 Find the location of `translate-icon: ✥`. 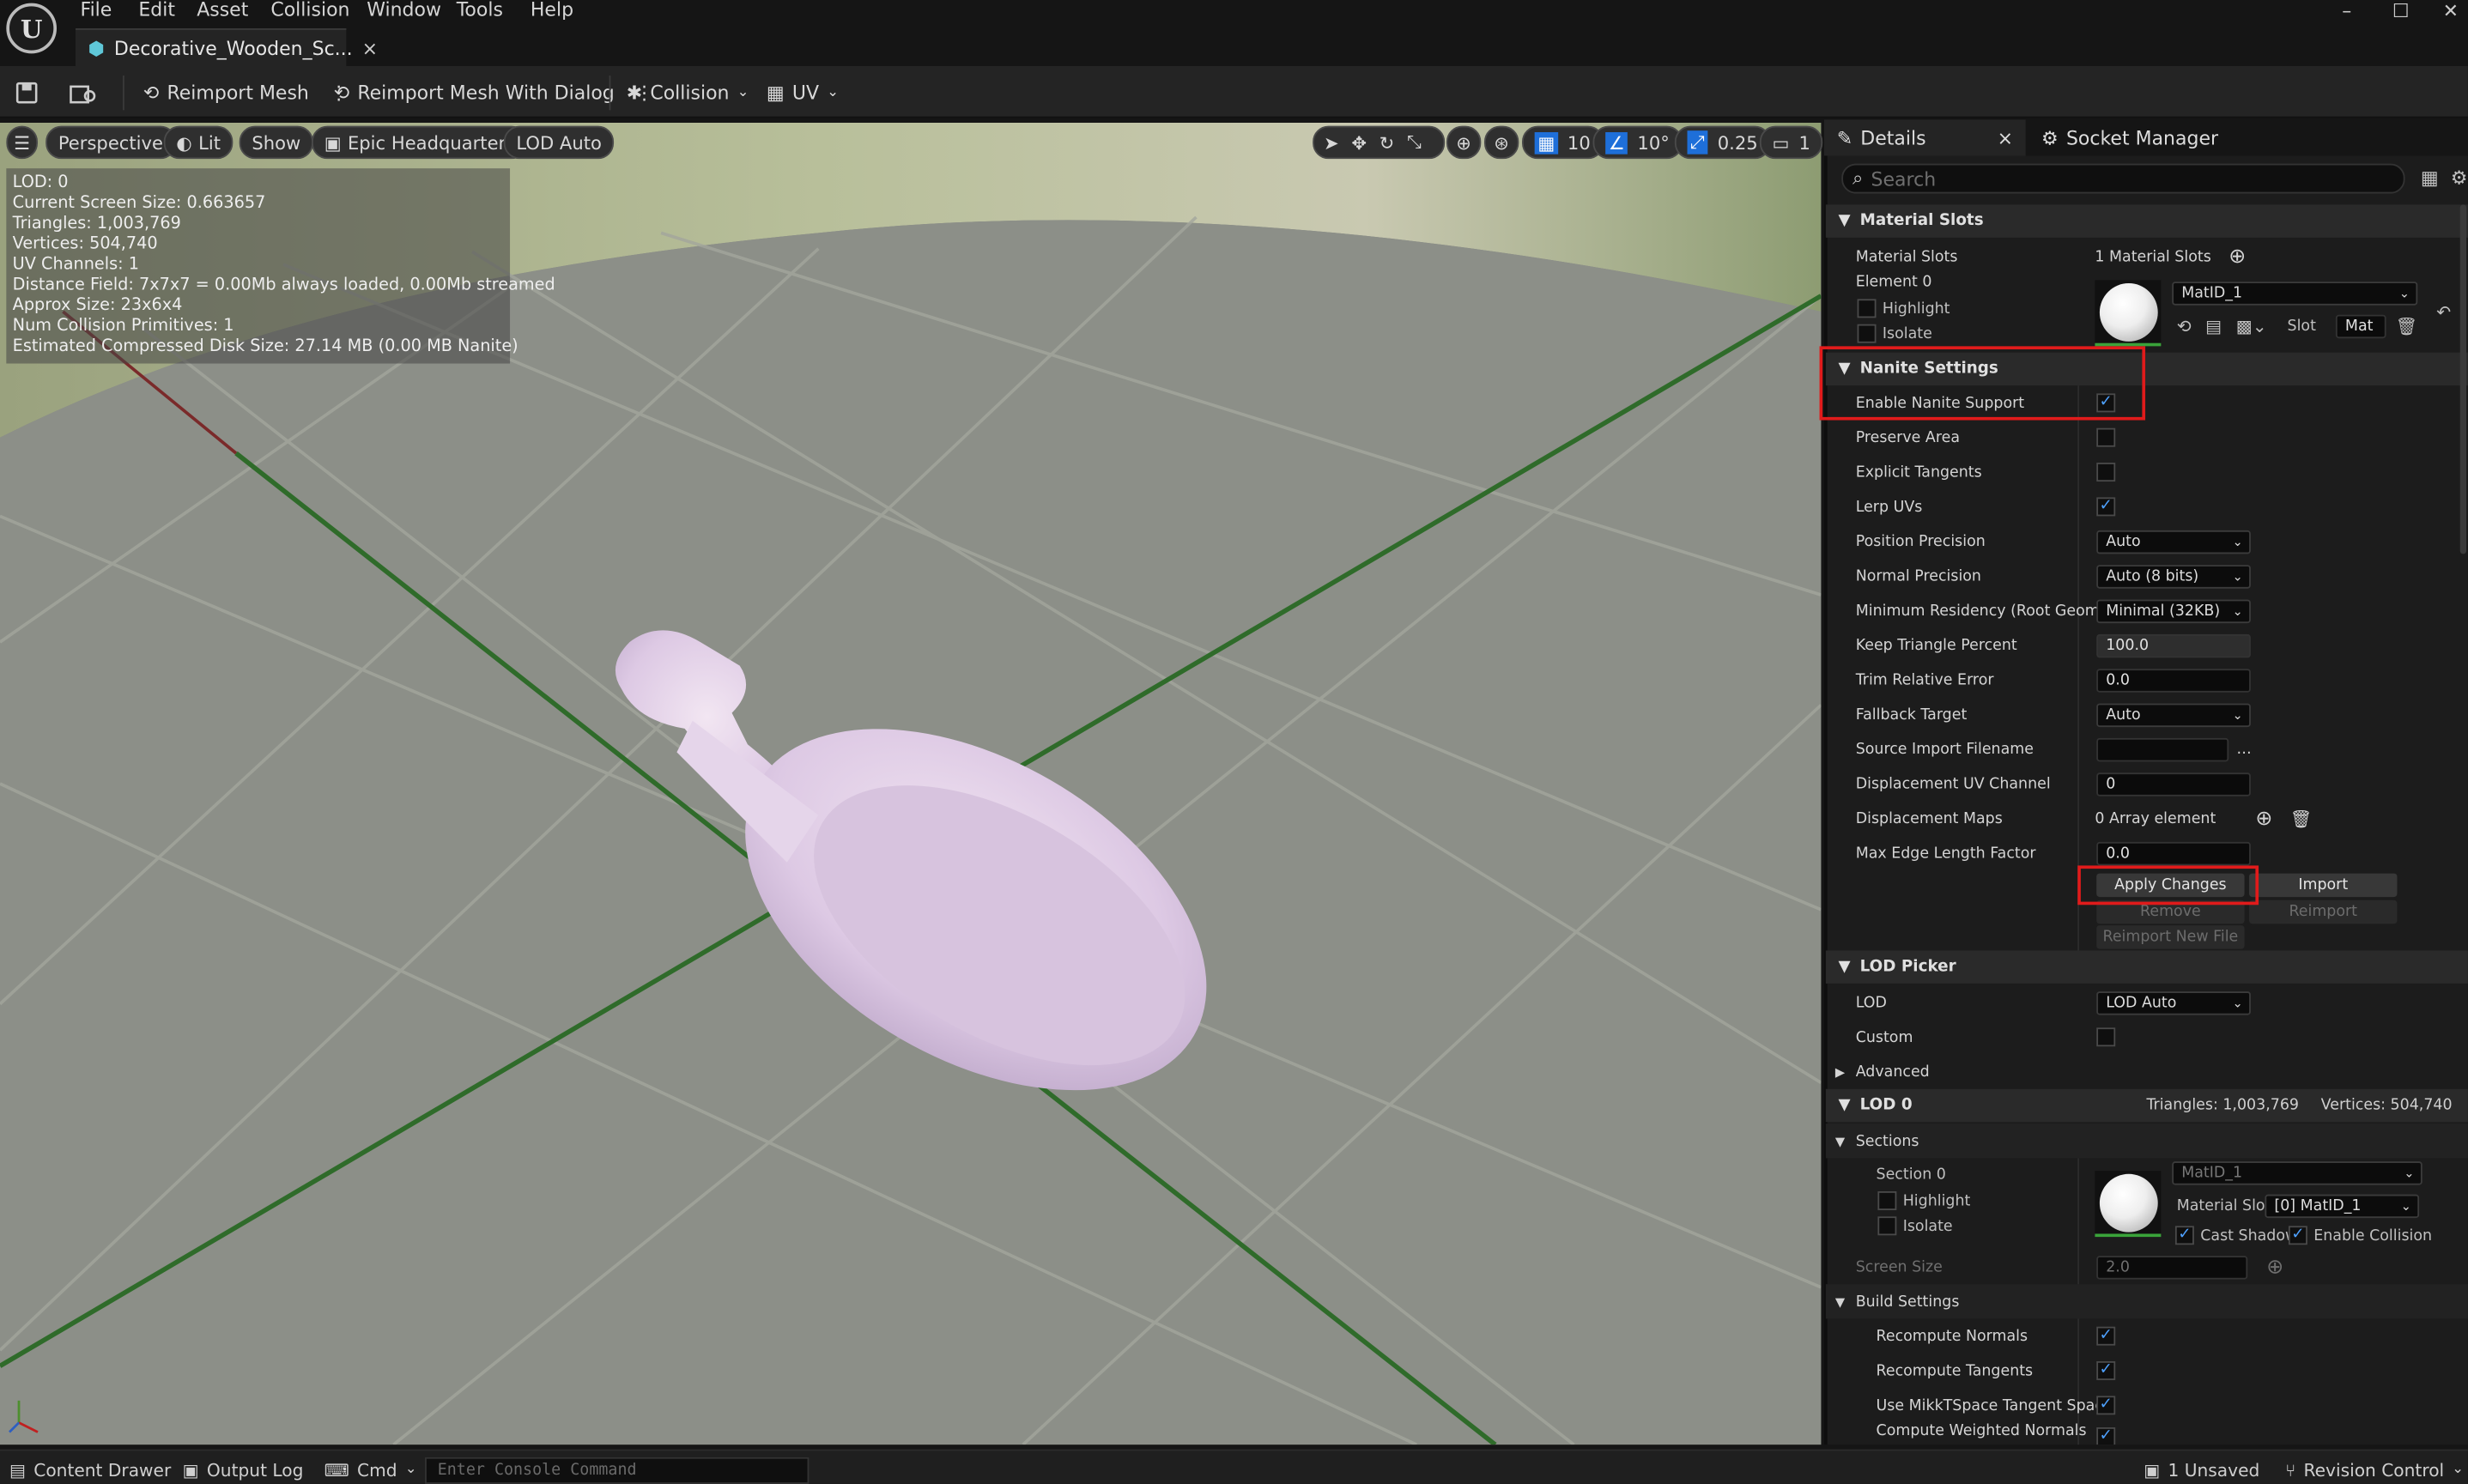

translate-icon: ✥ is located at coordinates (1359, 142).